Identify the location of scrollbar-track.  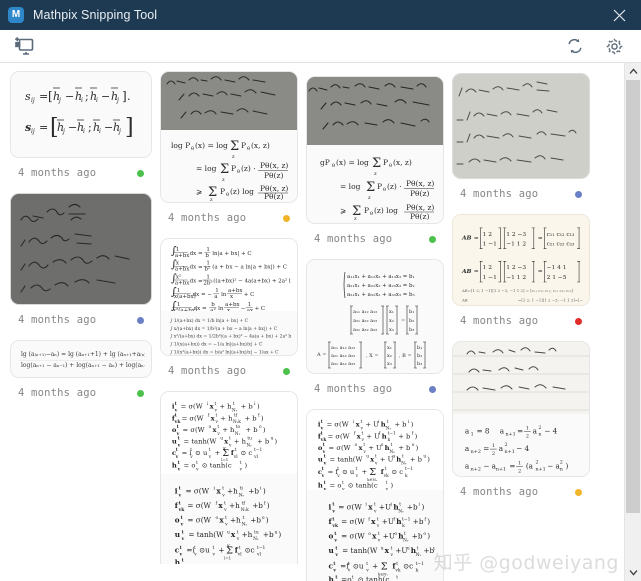
(633, 322).